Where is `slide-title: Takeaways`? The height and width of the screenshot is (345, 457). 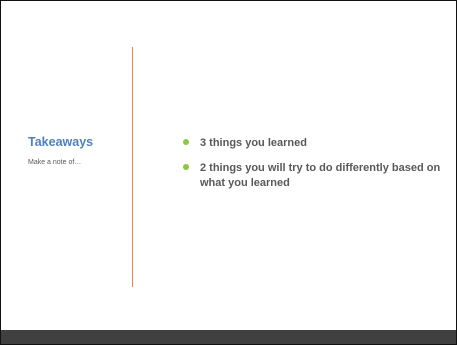 slide-title: Takeaways is located at coordinates (61, 142).